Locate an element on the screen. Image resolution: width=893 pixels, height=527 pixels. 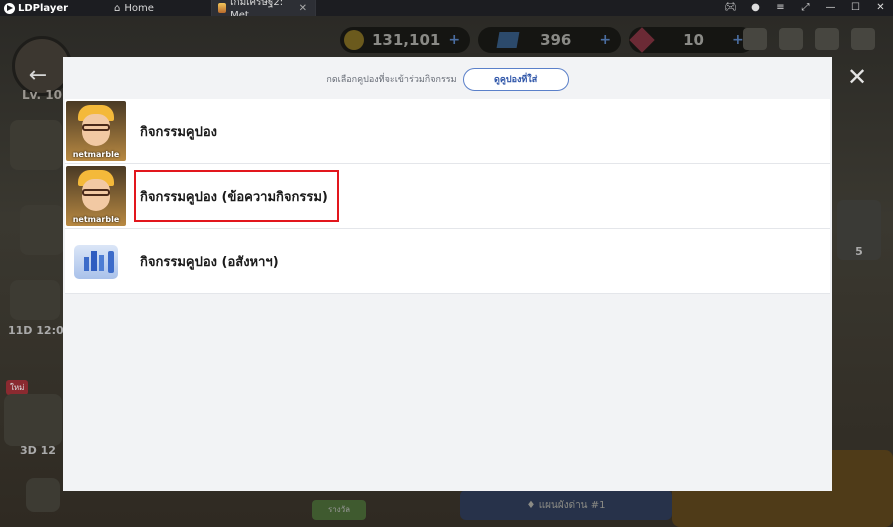
coin-stack-icon is located at coordinates (755, 39).